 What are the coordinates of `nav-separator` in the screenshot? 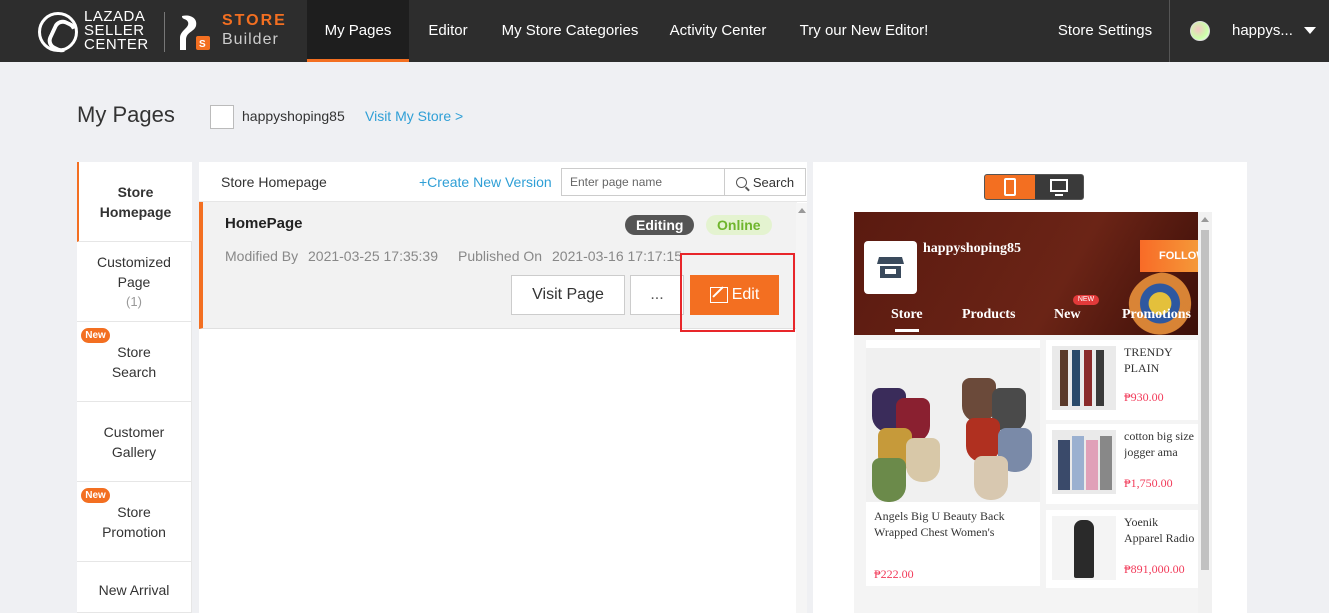 It's located at (1169, 31).